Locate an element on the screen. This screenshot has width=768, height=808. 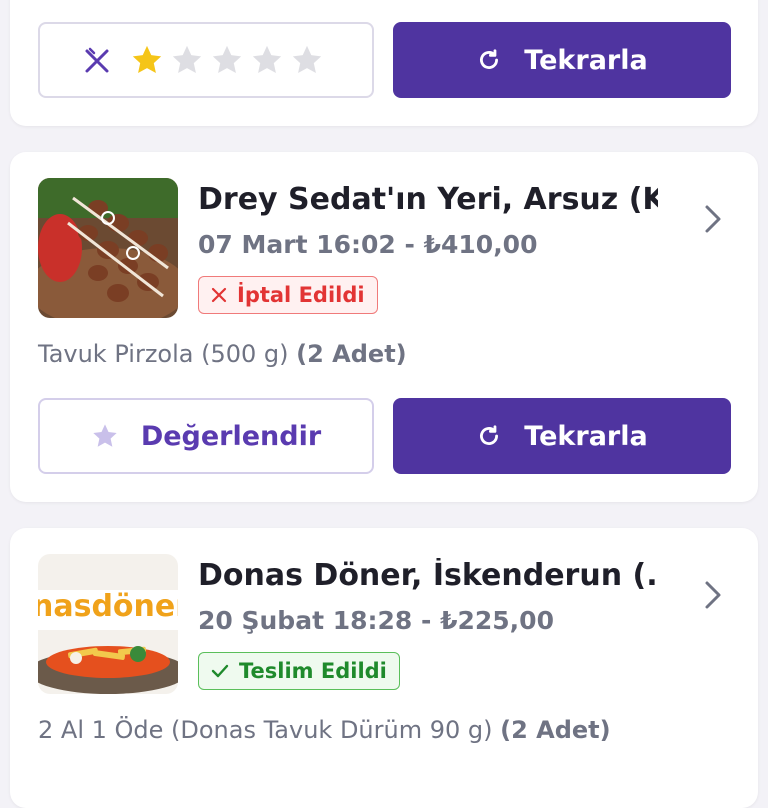
order-date: 20 Şubat 18:28 is located at coordinates (305, 620).